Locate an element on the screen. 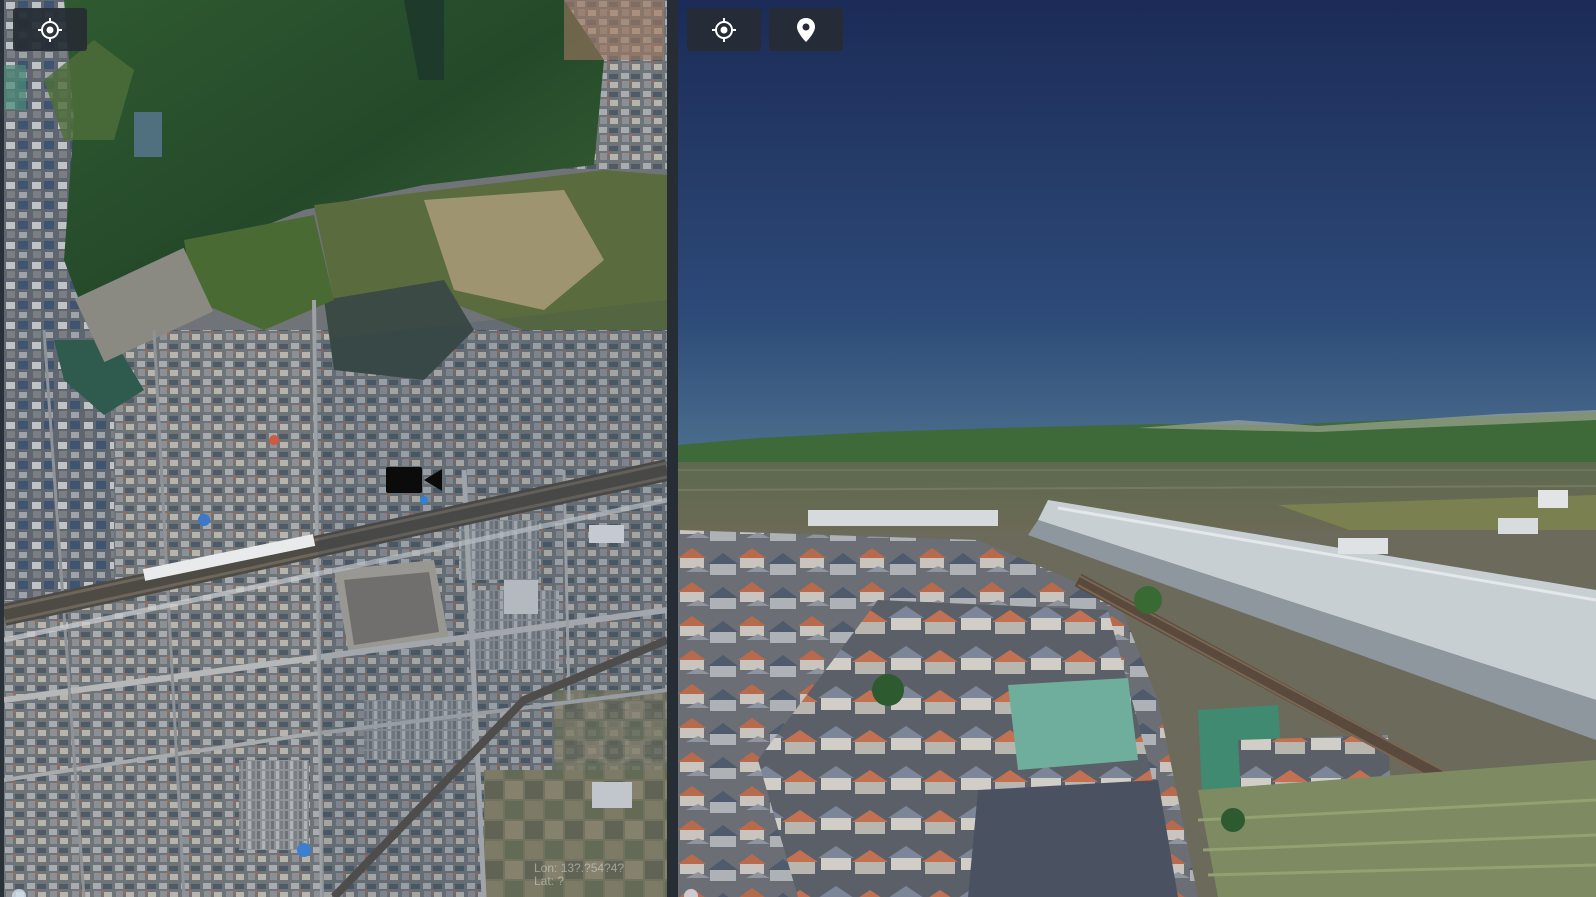 This screenshot has width=1596, height=897. panel-divider is located at coordinates (672, 448).